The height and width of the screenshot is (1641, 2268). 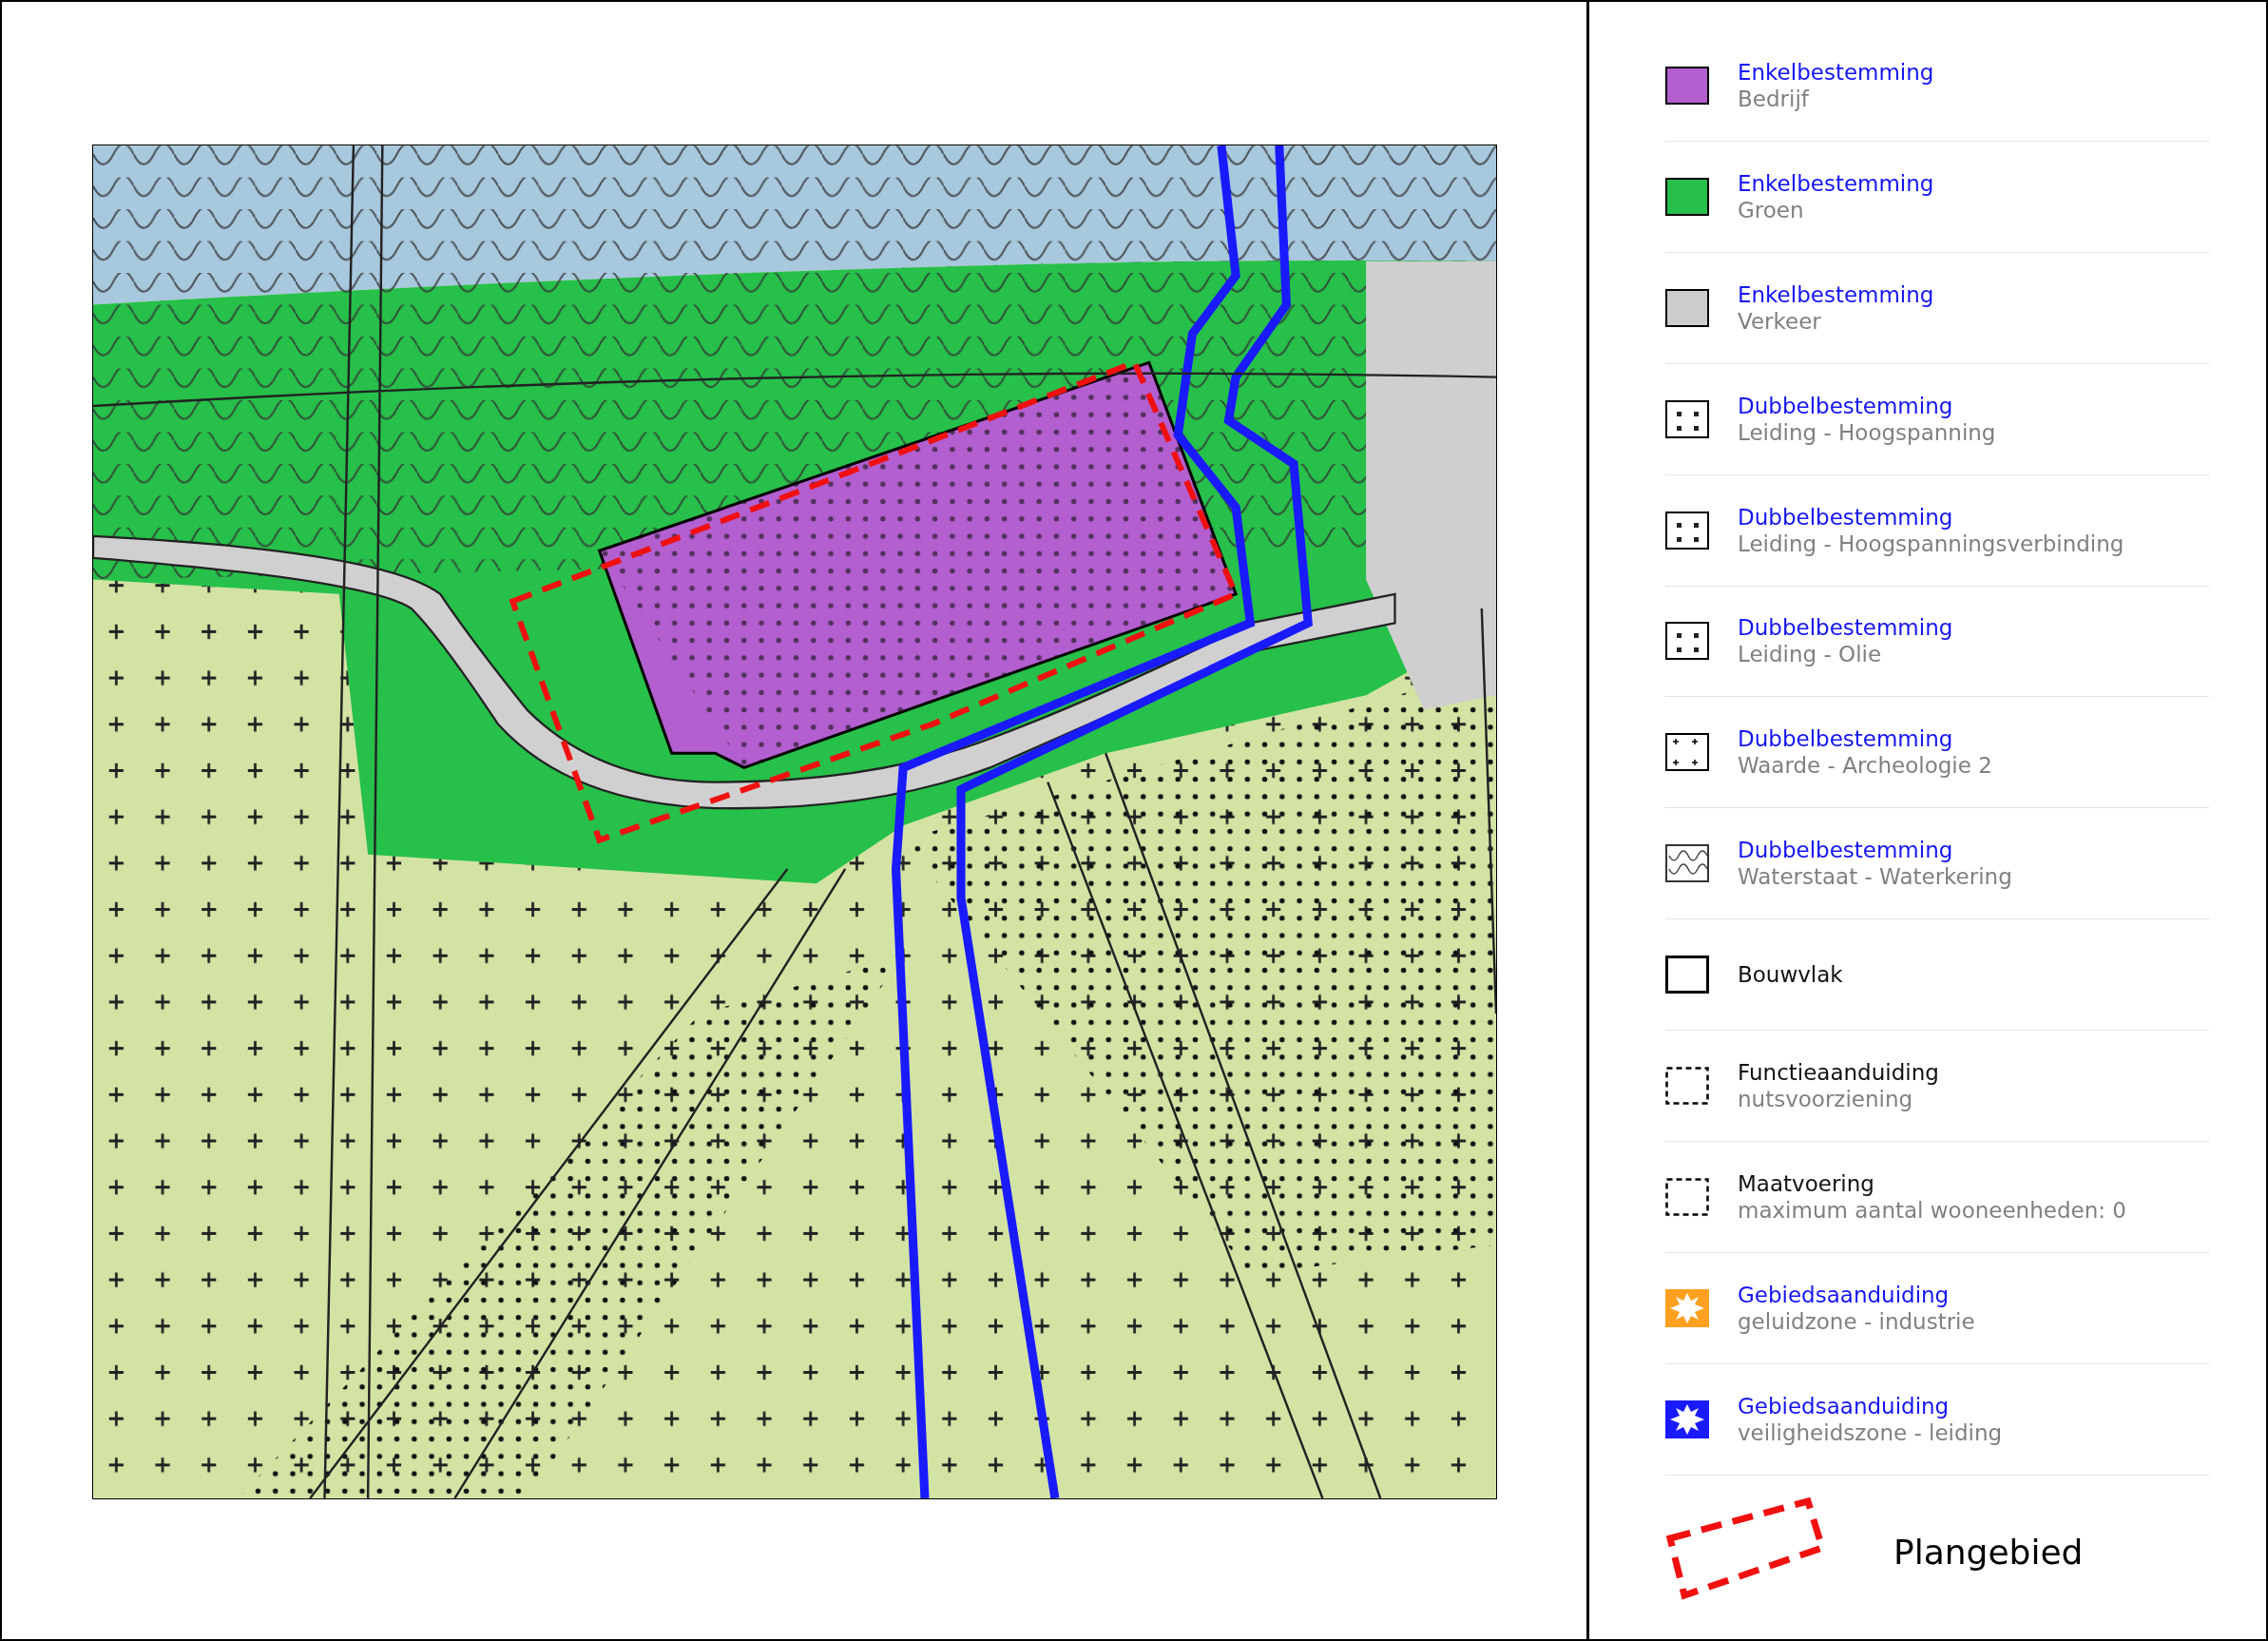 What do you see at coordinates (1826, 1099) in the screenshot?
I see `legend-subtitle: nutsvoorziening` at bounding box center [1826, 1099].